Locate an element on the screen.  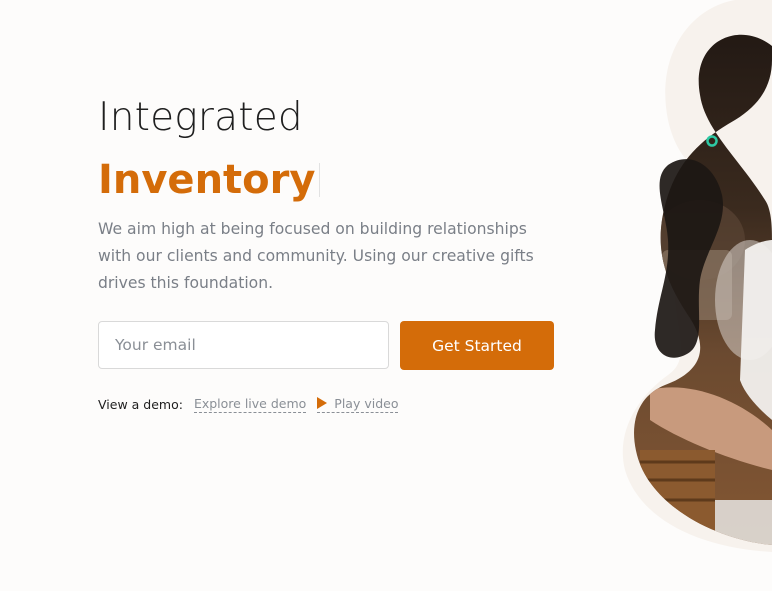
demo-label: View a demo: is located at coordinates (140, 404).